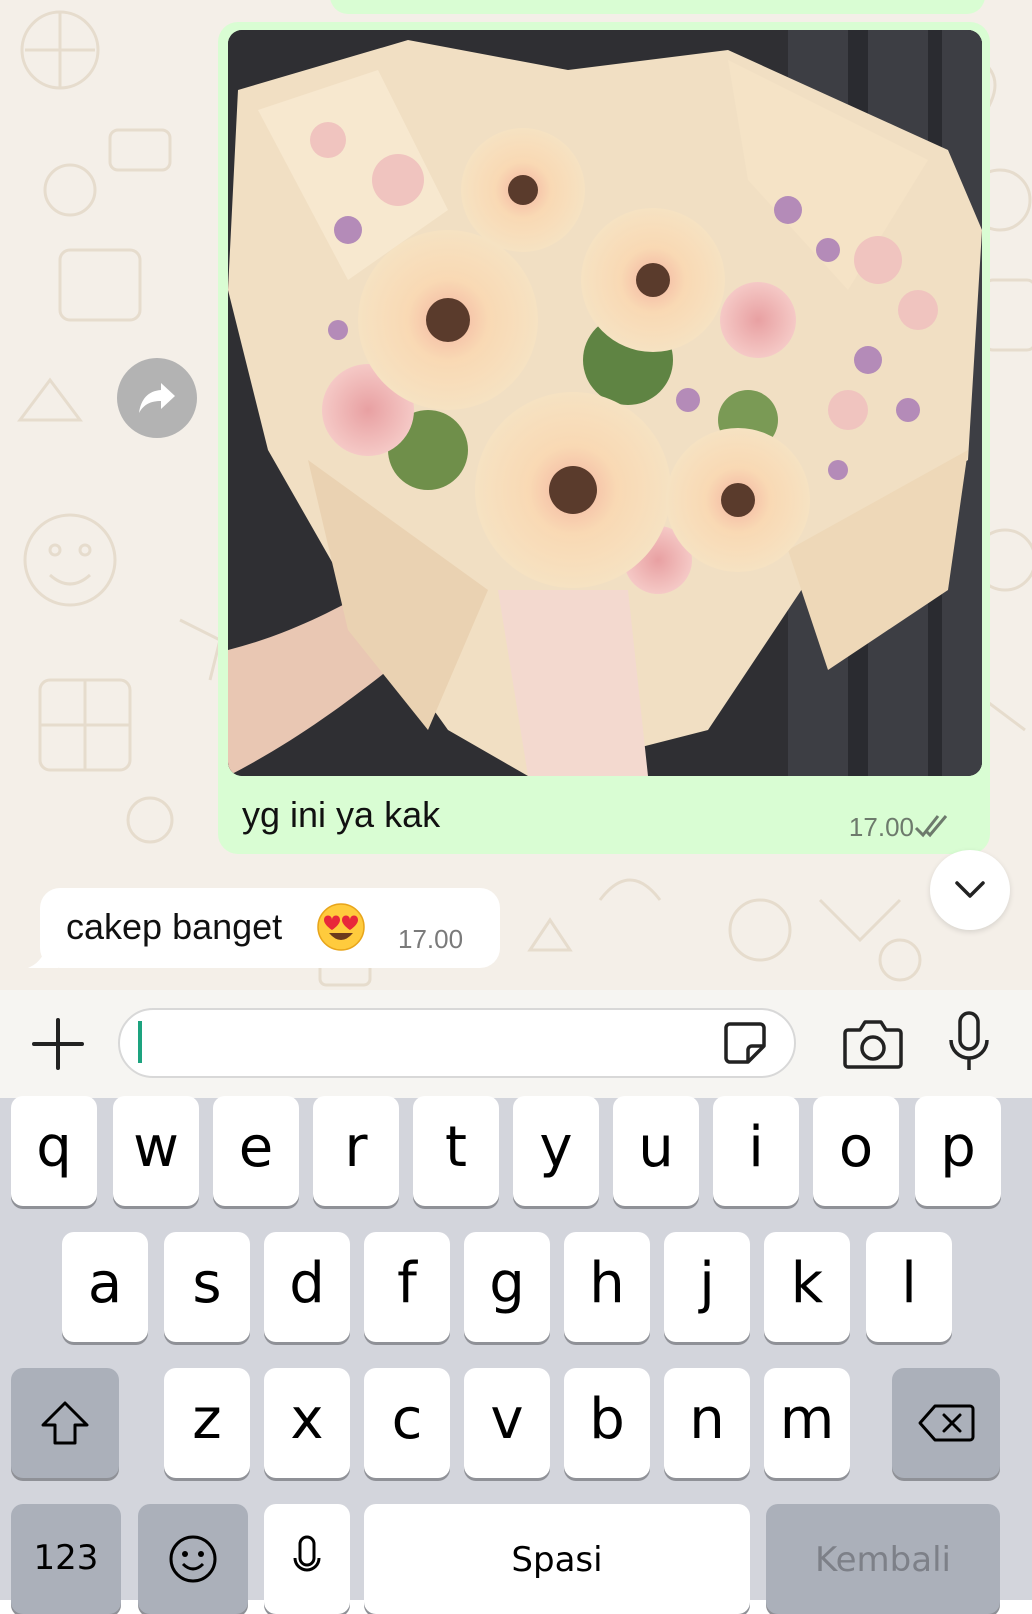 Image resolution: width=1032 pixels, height=1614 pixels. I want to click on forward-arrow-icon, so click(157, 398).